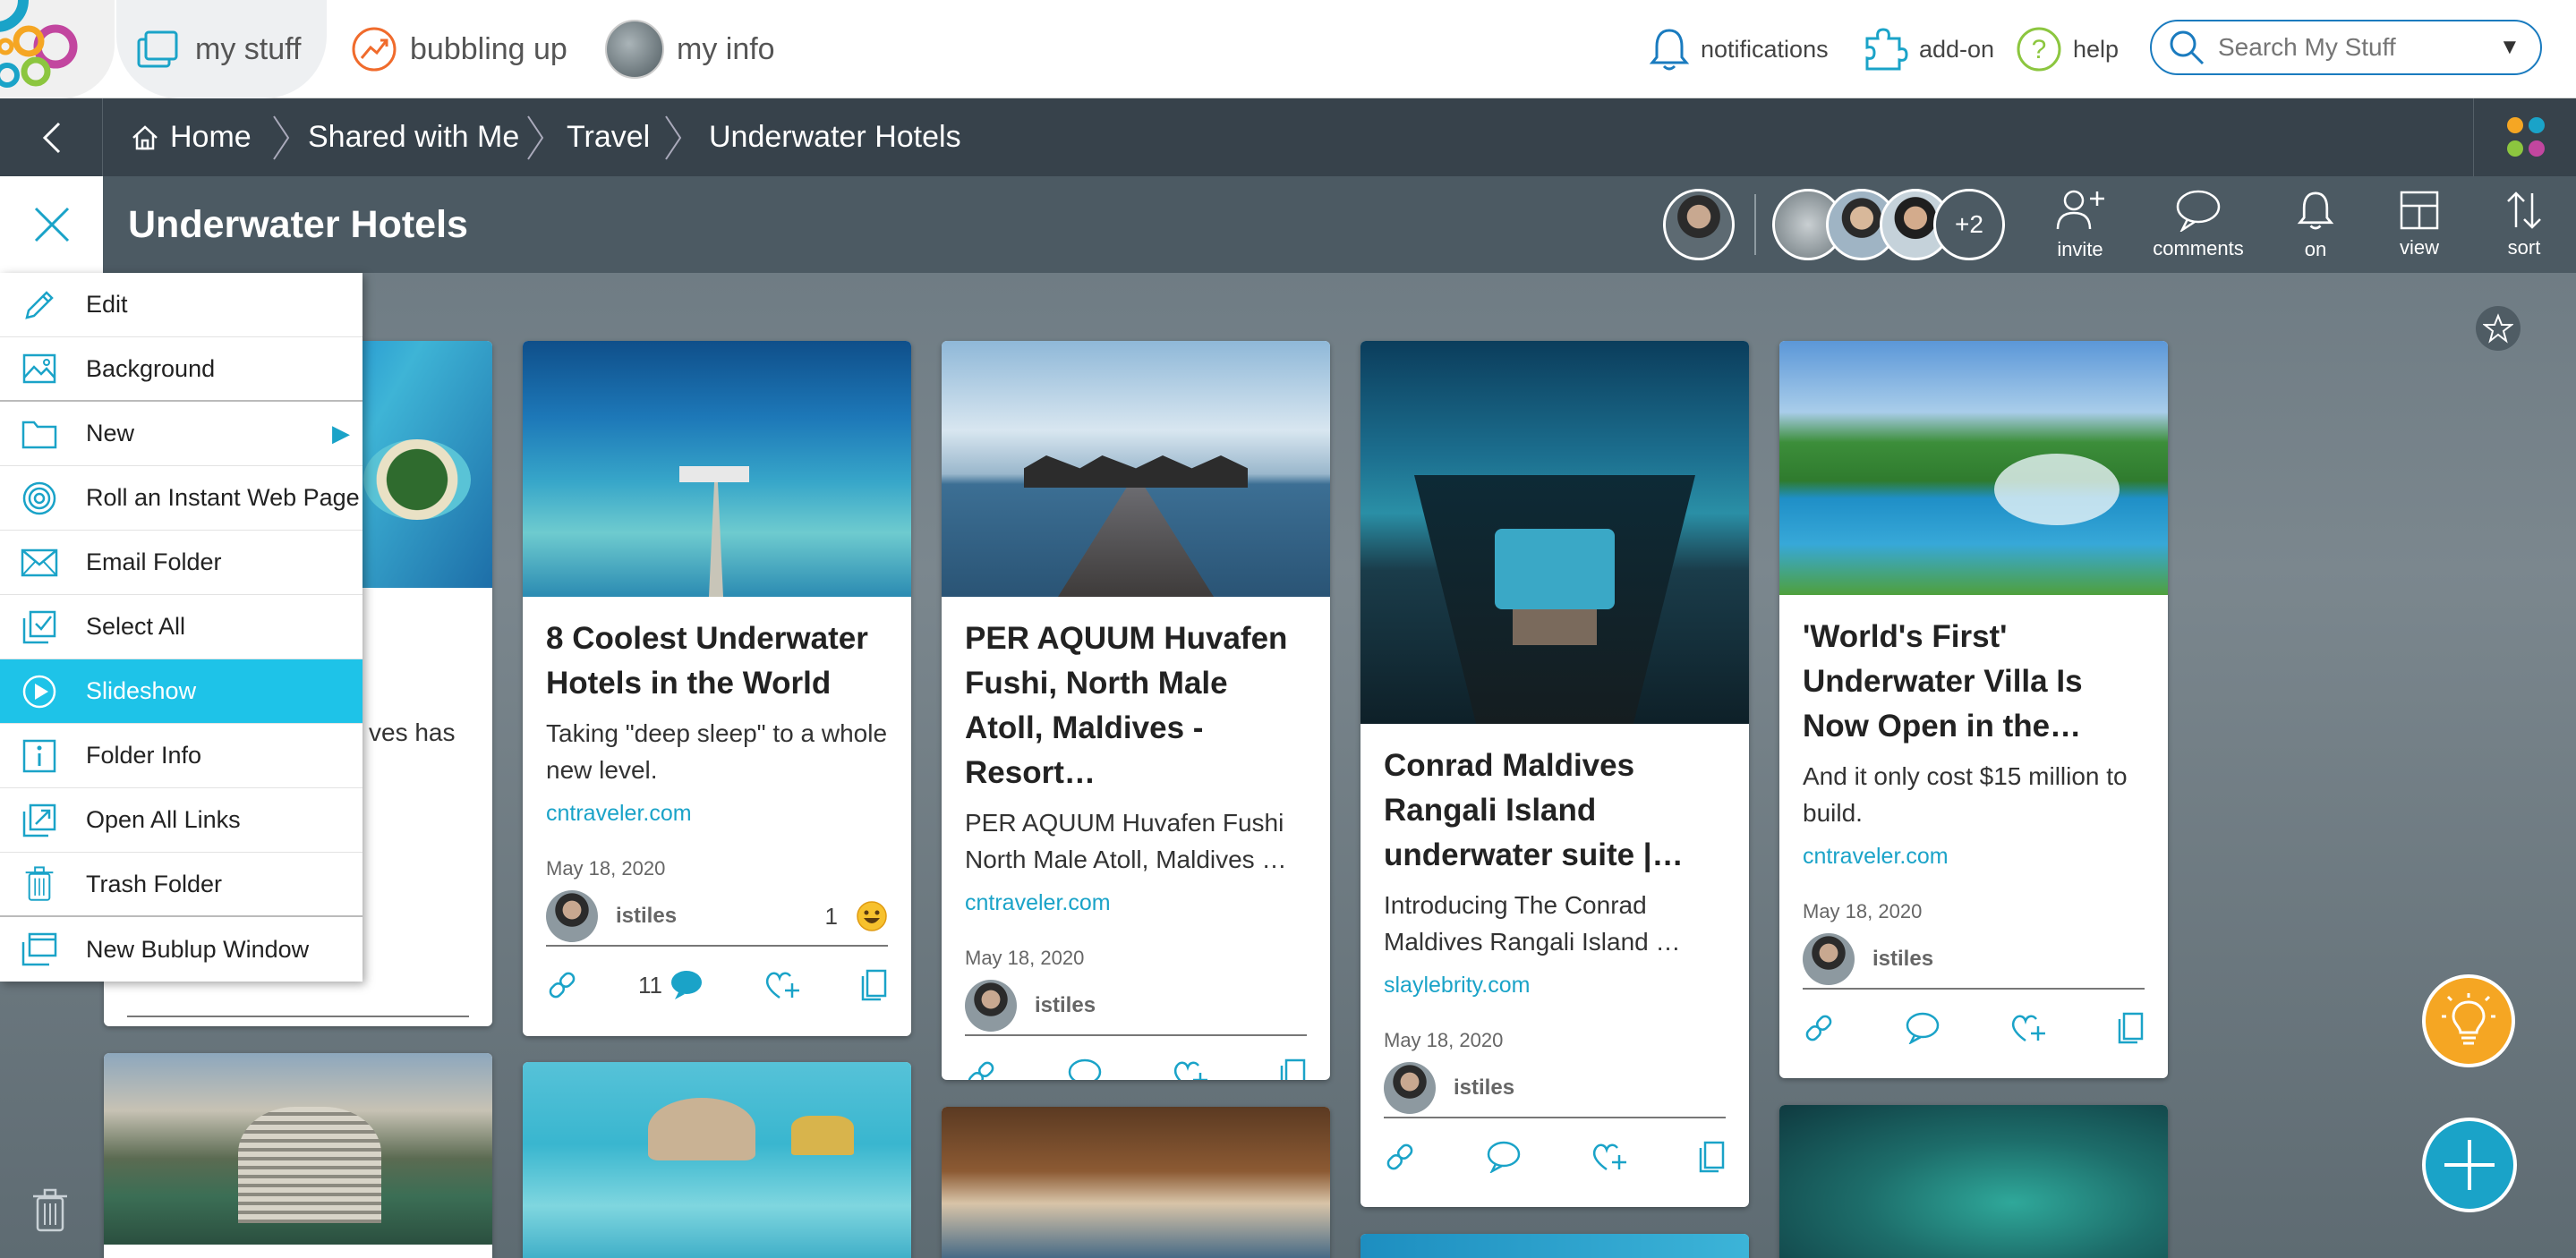 The width and height of the screenshot is (2576, 1258). What do you see at coordinates (2080, 210) in the screenshot?
I see `add-person-icon` at bounding box center [2080, 210].